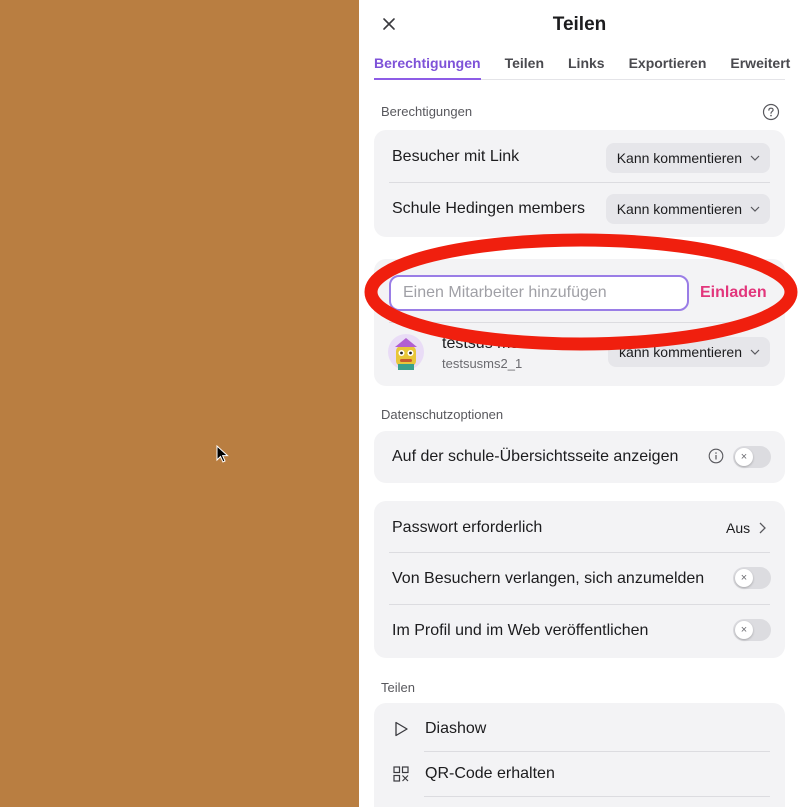 The image size is (800, 807). I want to click on password-label: Passwort erforderlich, so click(467, 527).